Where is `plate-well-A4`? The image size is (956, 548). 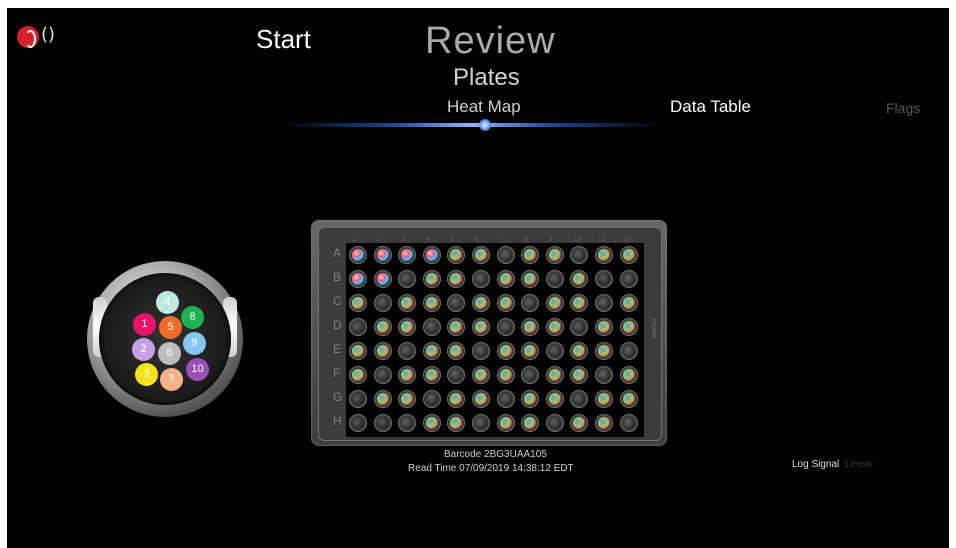
plate-well-A4 is located at coordinates (431, 255).